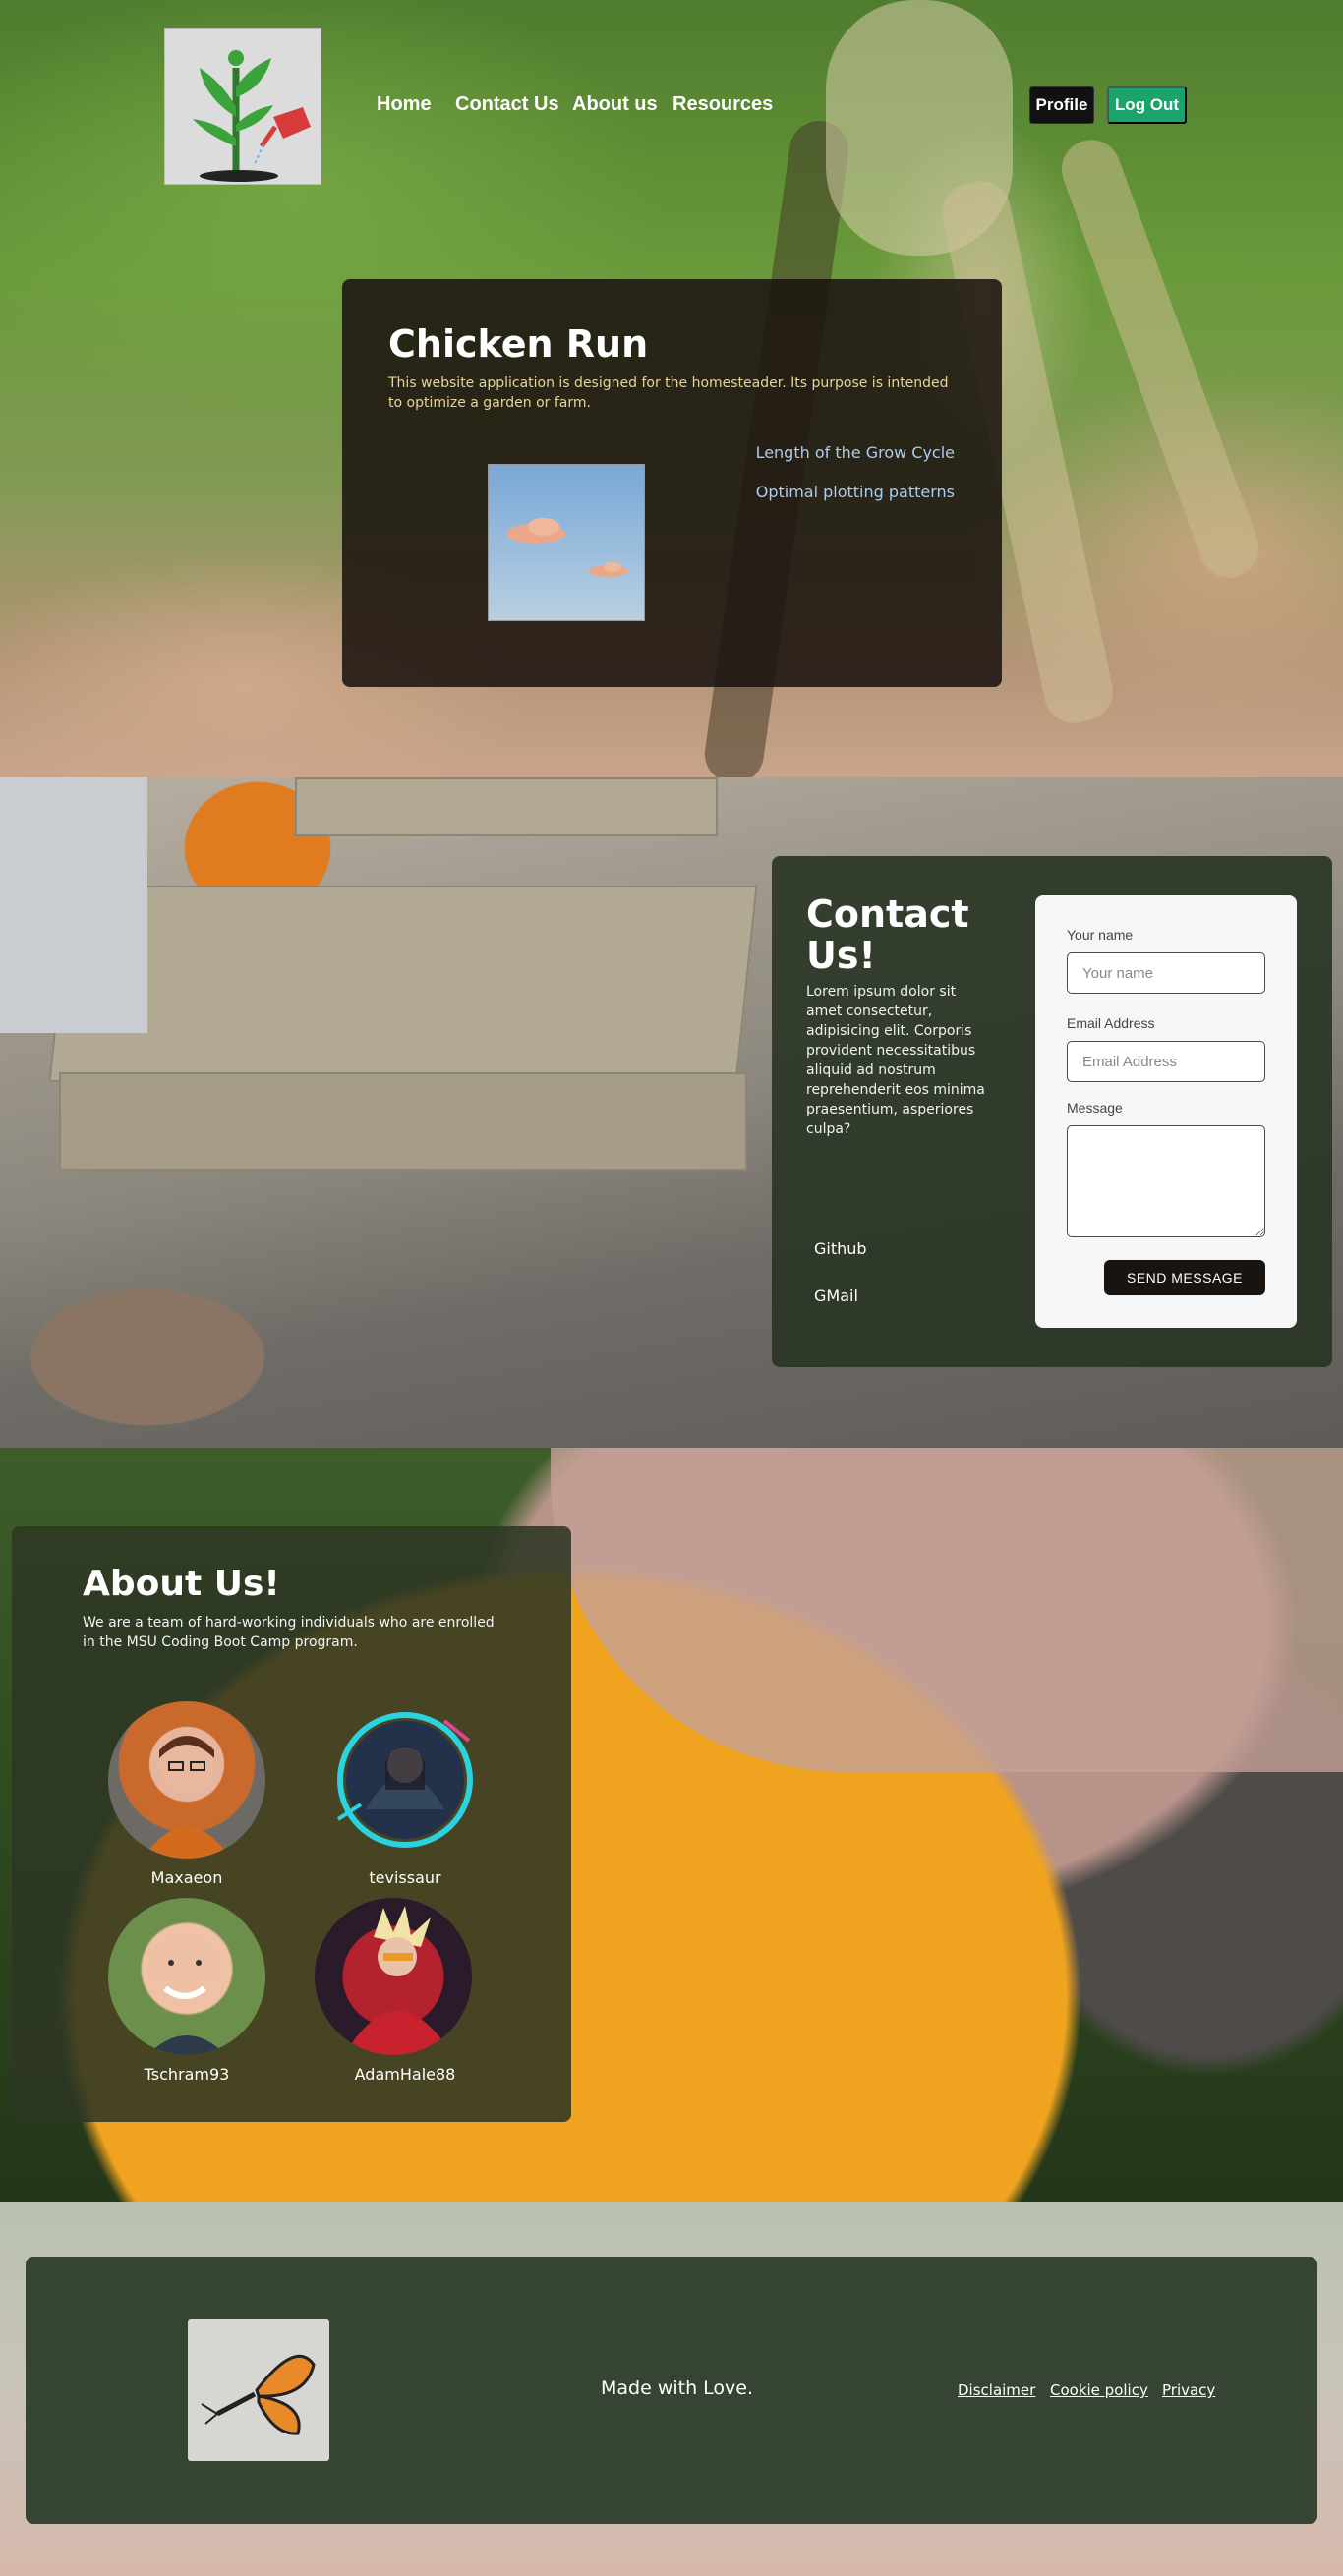 The width and height of the screenshot is (1343, 2576). I want to click on nav-contact-us: Contact Us, so click(507, 105).